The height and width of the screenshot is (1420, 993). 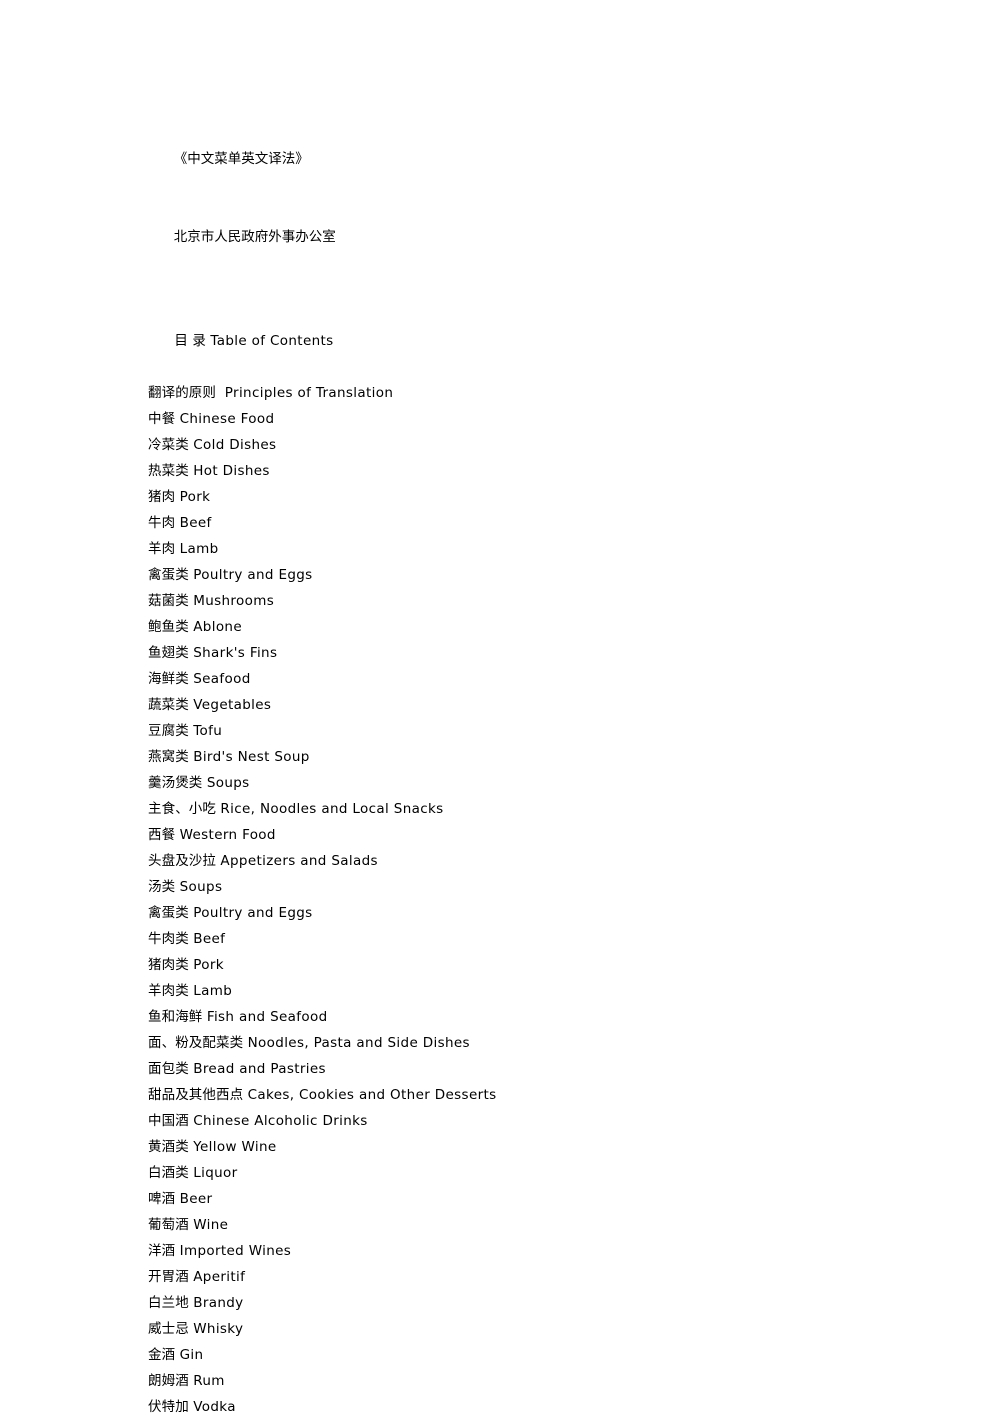 I want to click on toc-entry: 燕窝类 Bird's Nest Soup, so click(x=548, y=757).